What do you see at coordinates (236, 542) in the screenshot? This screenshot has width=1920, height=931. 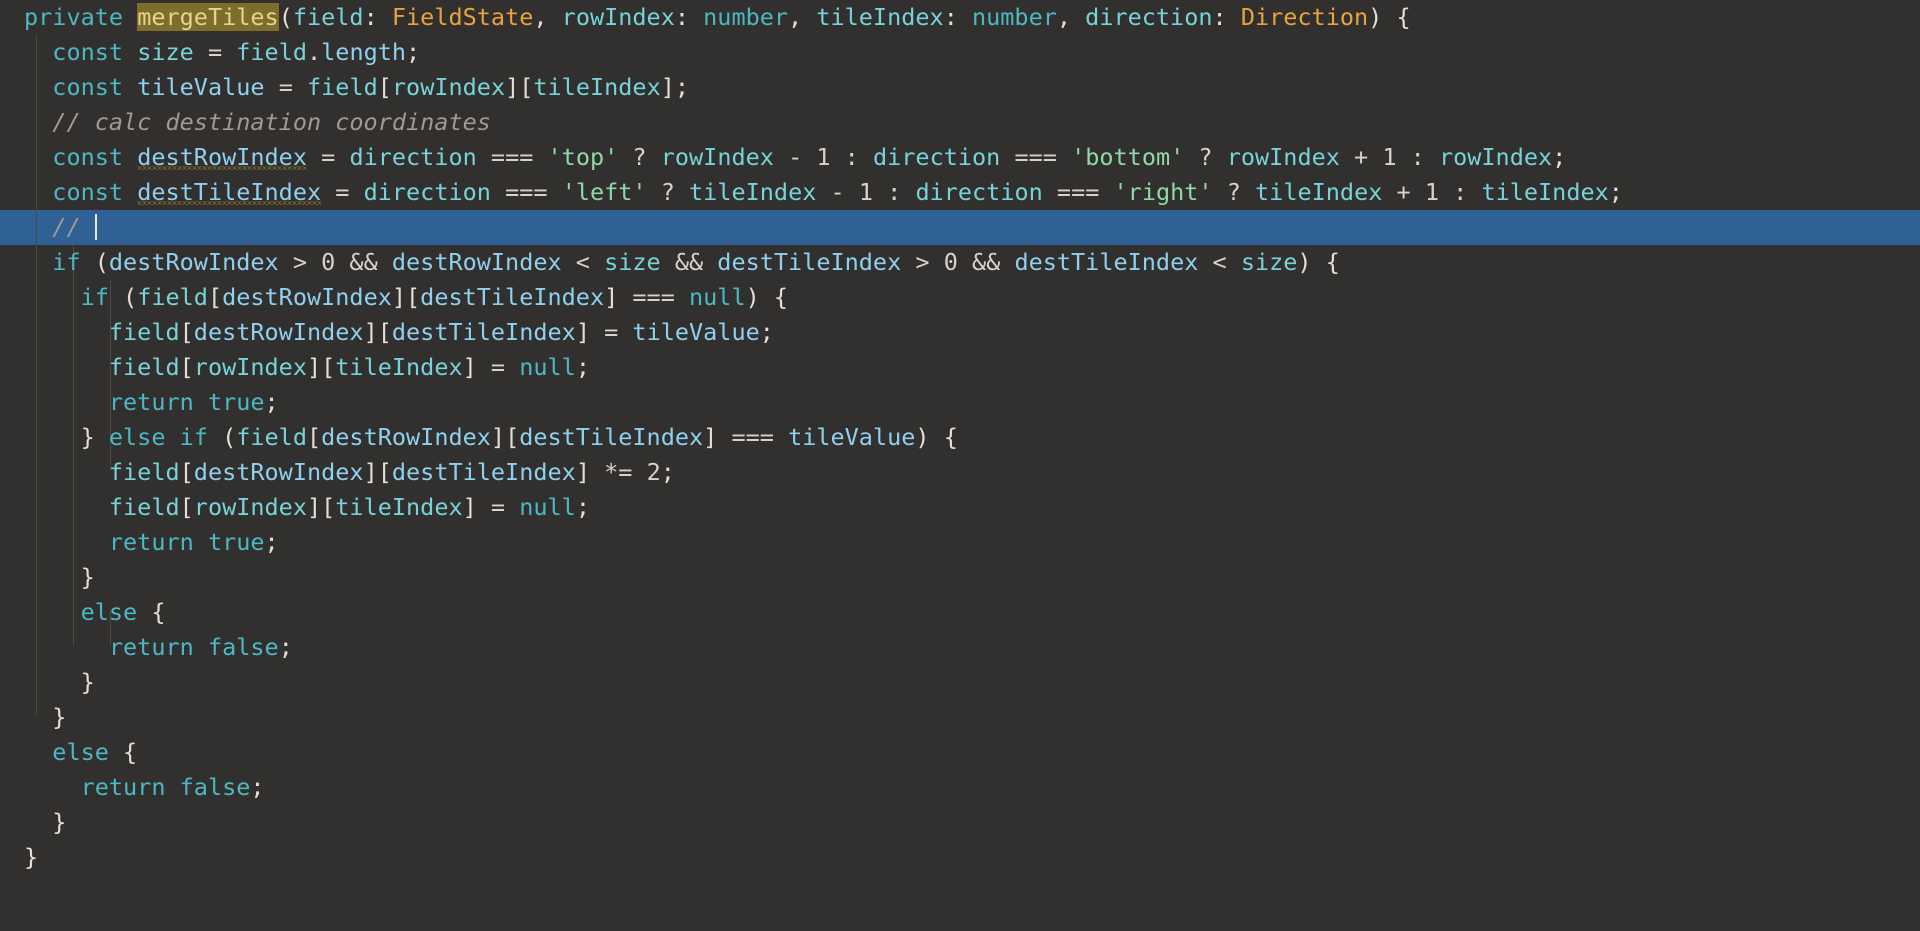 I see `token-keyword: true` at bounding box center [236, 542].